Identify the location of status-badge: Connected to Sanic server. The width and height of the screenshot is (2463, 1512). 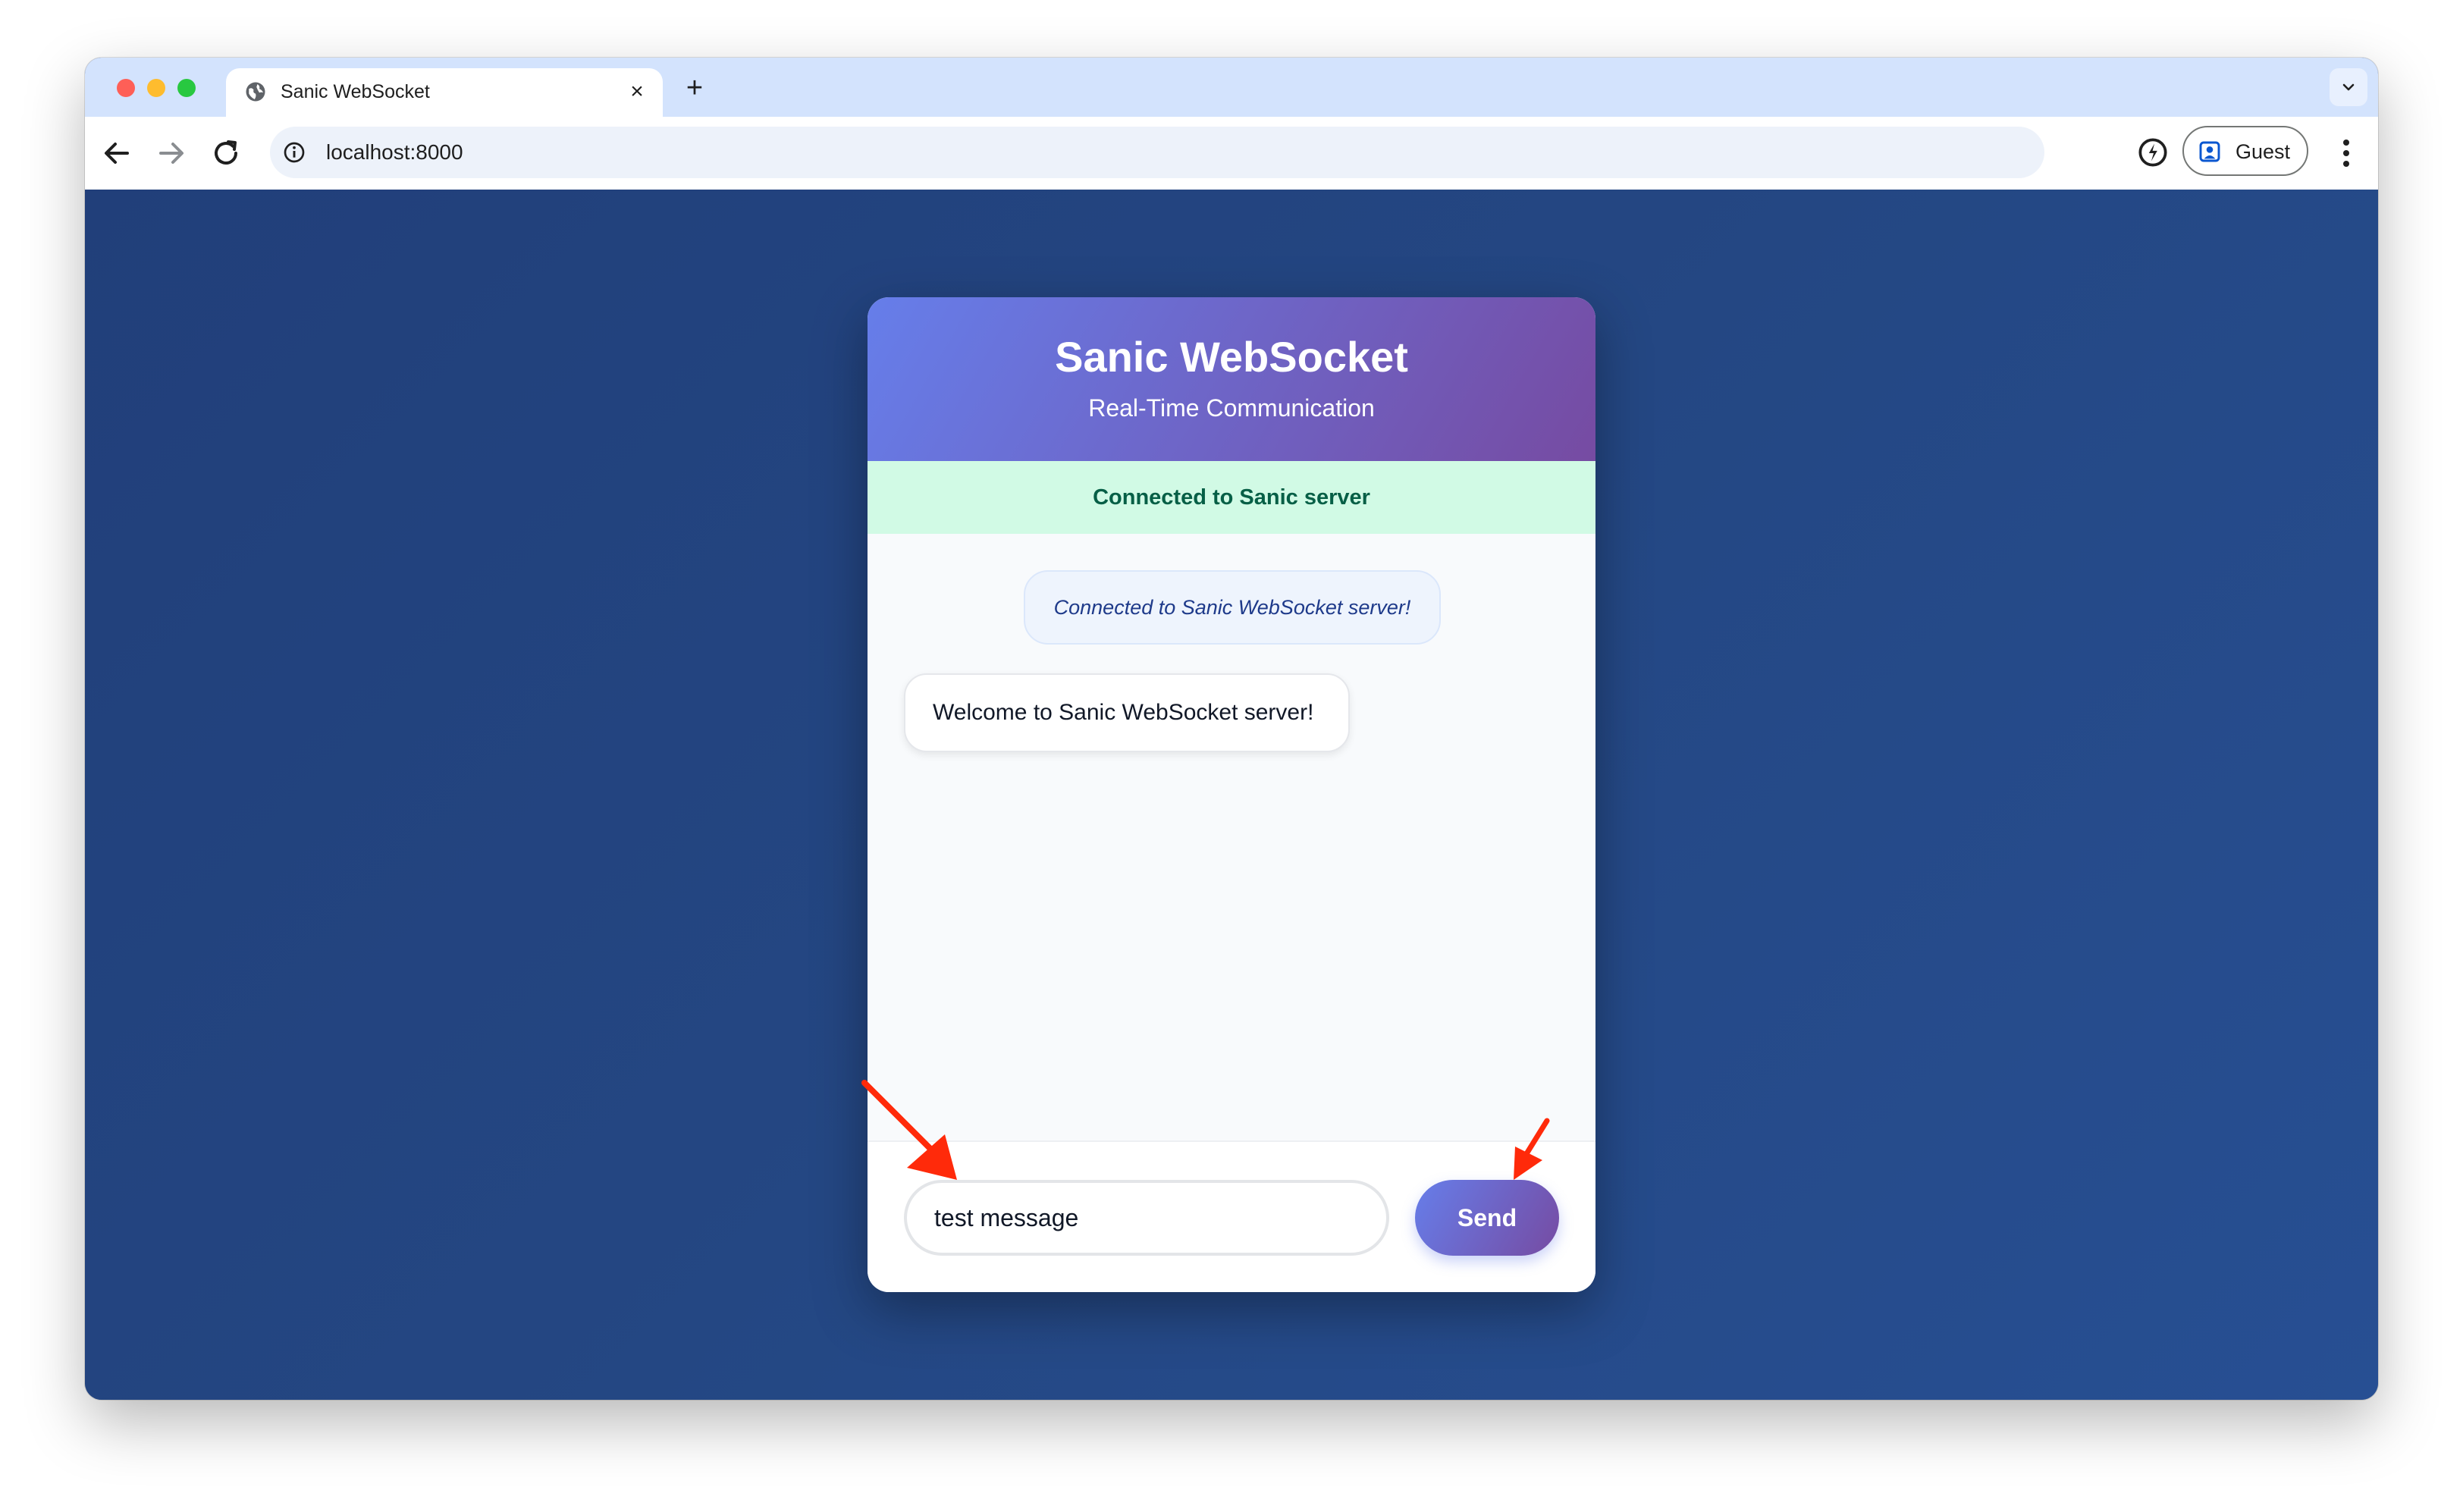
(1231, 497).